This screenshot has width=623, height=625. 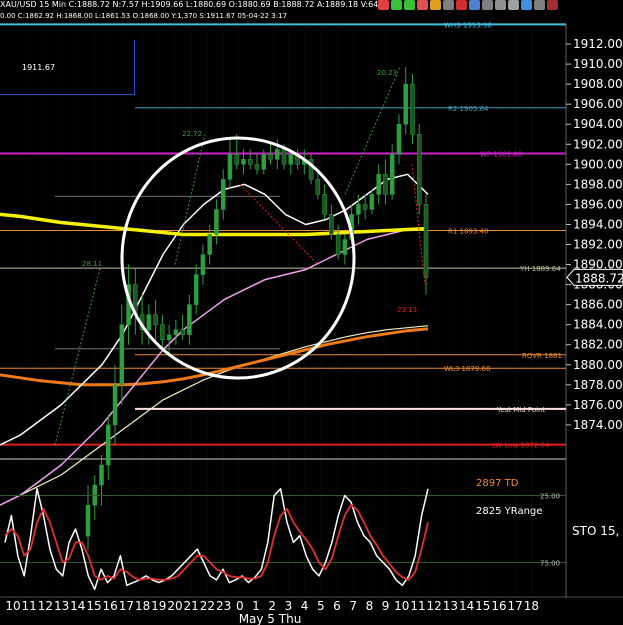 What do you see at coordinates (501, 155) in the screenshot?
I see `level-wp-label: WP 1901.08` at bounding box center [501, 155].